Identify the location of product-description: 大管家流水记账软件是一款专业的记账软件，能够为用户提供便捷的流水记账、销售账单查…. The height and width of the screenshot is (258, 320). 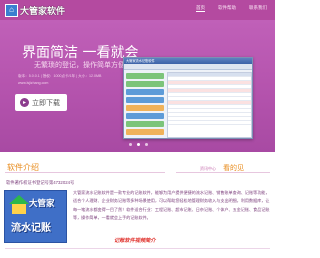
(171, 205).